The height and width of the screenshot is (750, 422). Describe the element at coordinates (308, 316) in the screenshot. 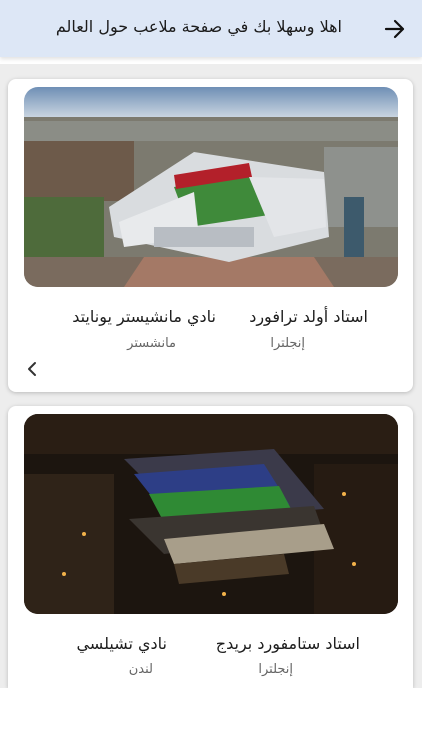

I see `stadium-name: استاد أولد ترافورد` at that location.